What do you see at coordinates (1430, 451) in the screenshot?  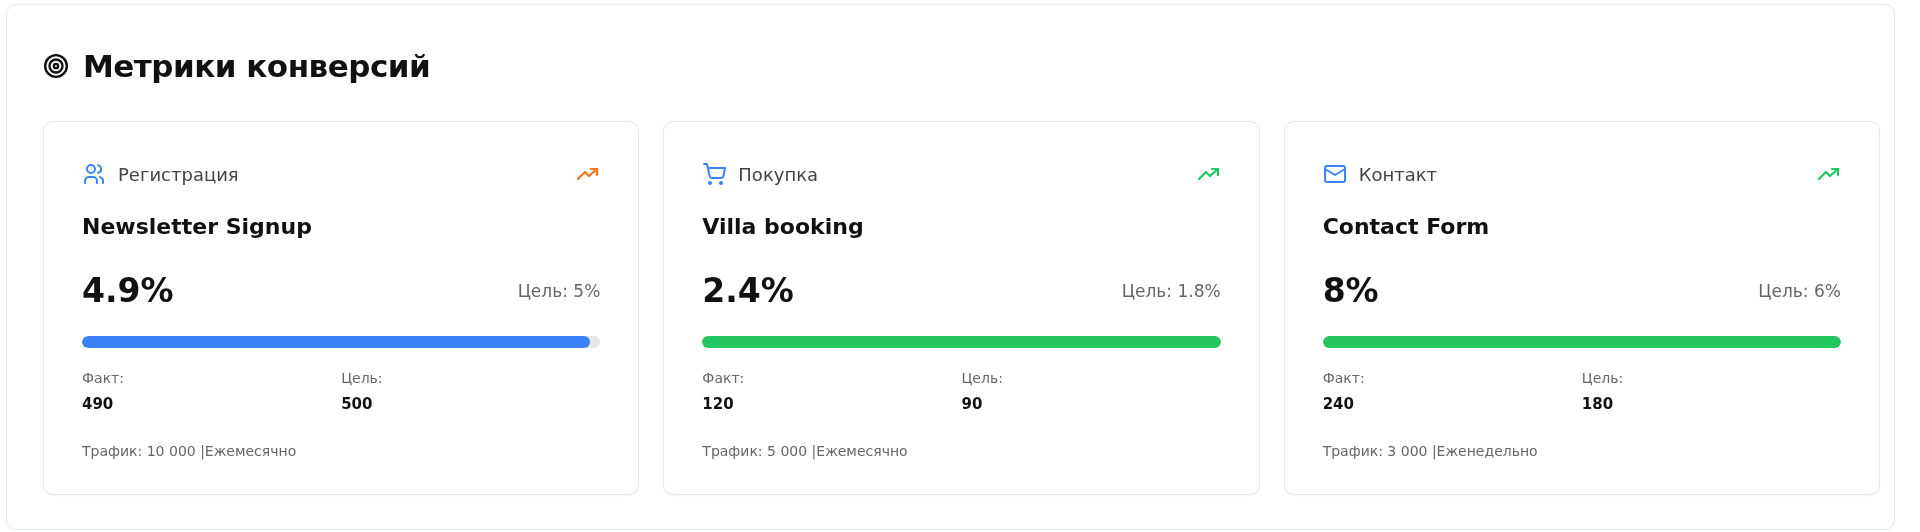 I see `traffic-info: Трафик: 3 000 |Еженедельно` at bounding box center [1430, 451].